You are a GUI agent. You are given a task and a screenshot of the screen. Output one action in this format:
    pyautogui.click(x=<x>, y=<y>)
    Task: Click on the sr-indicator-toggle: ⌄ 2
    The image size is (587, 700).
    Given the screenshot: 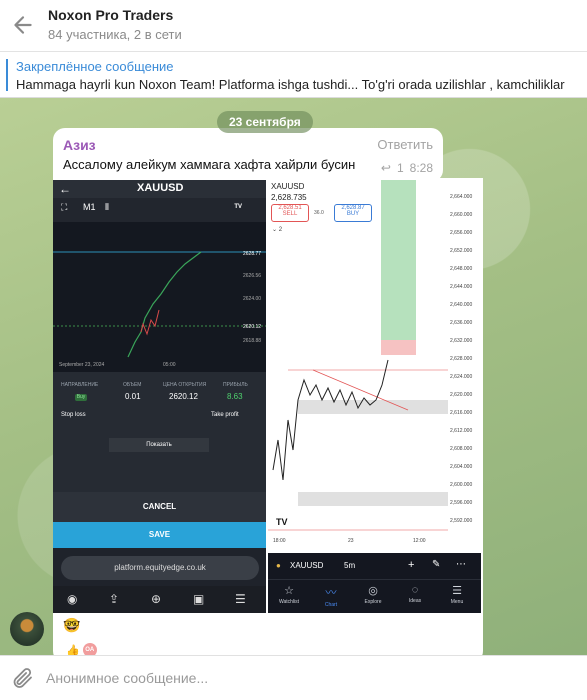 What is the action you would take?
    pyautogui.click(x=277, y=230)
    